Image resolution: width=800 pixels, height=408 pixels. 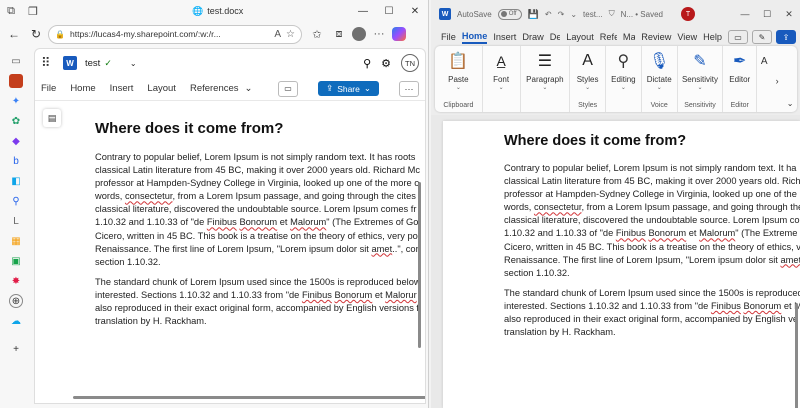 I want to click on tab-layout: Layout, so click(x=580, y=37).